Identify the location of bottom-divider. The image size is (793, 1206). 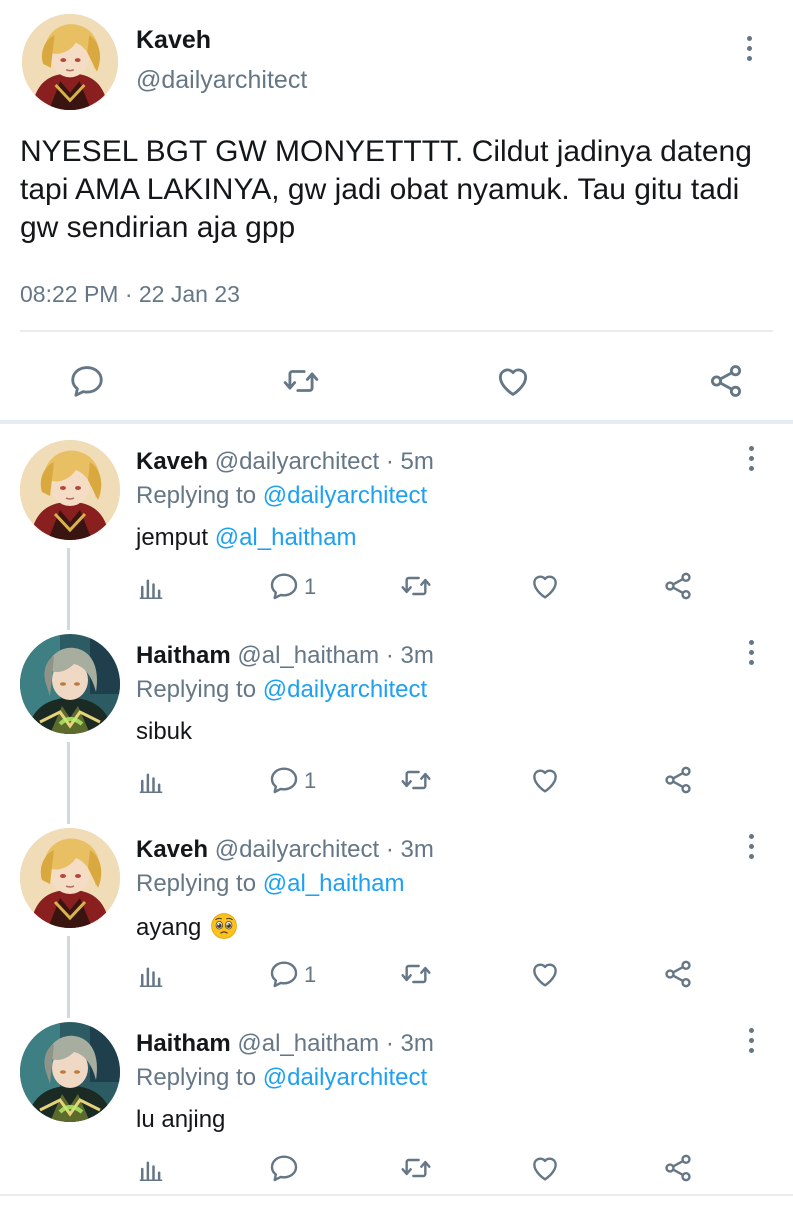
(396, 1195).